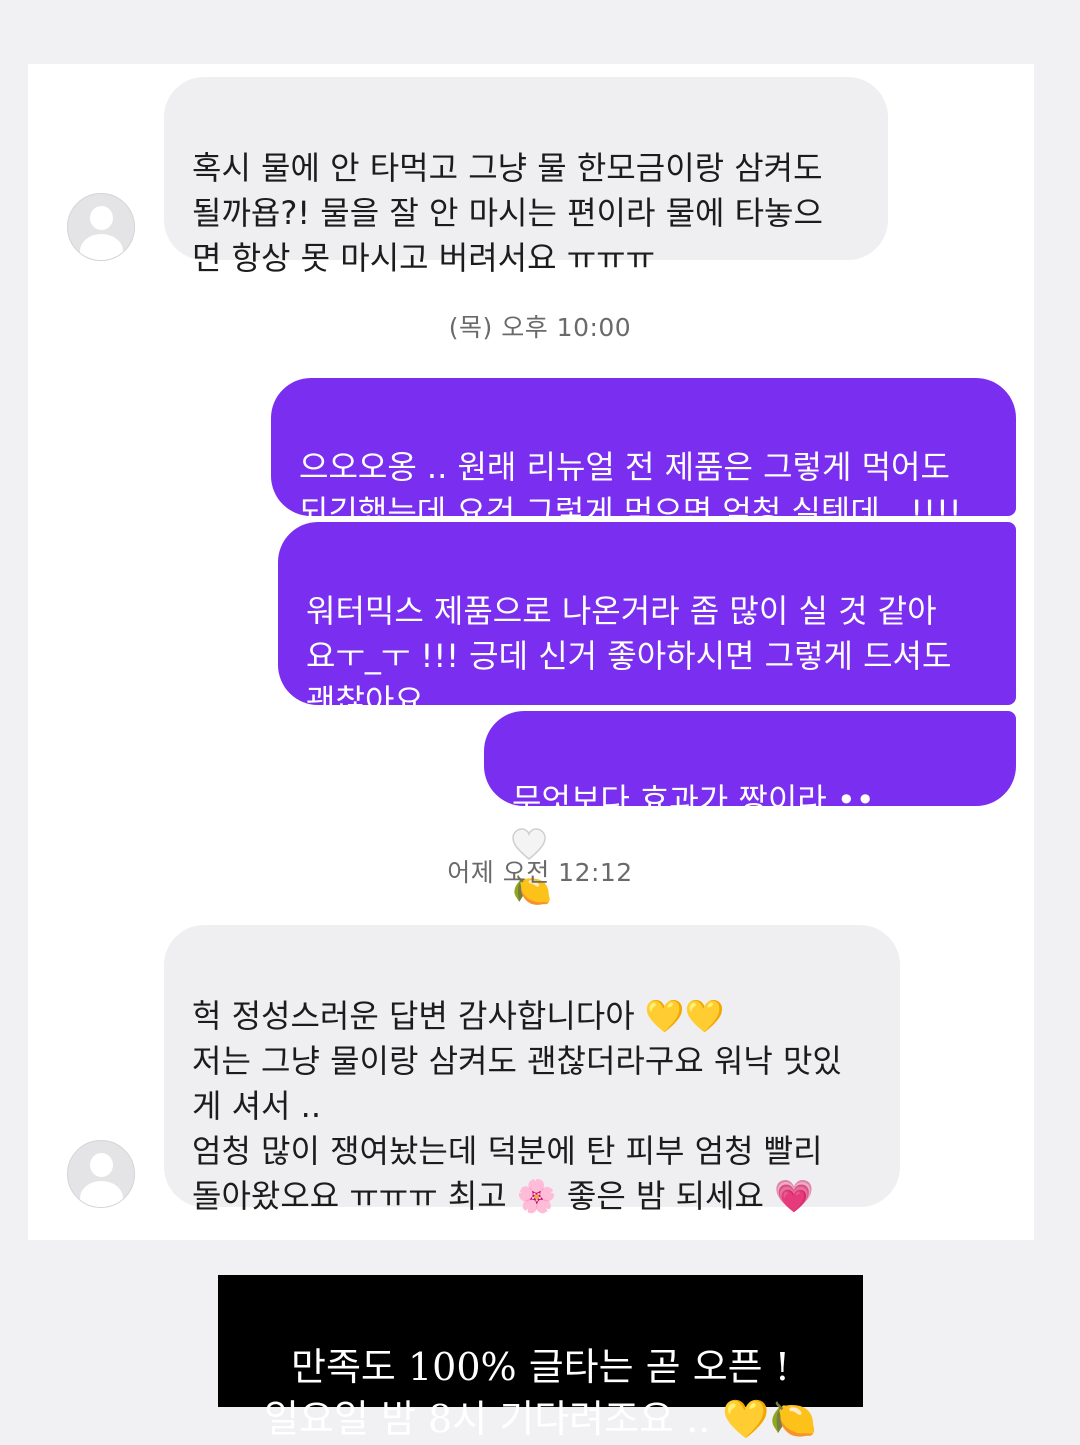 The height and width of the screenshot is (1445, 1080). I want to click on message-text: 무엇보다 효과가 짱이라 ••, so click(693, 800).